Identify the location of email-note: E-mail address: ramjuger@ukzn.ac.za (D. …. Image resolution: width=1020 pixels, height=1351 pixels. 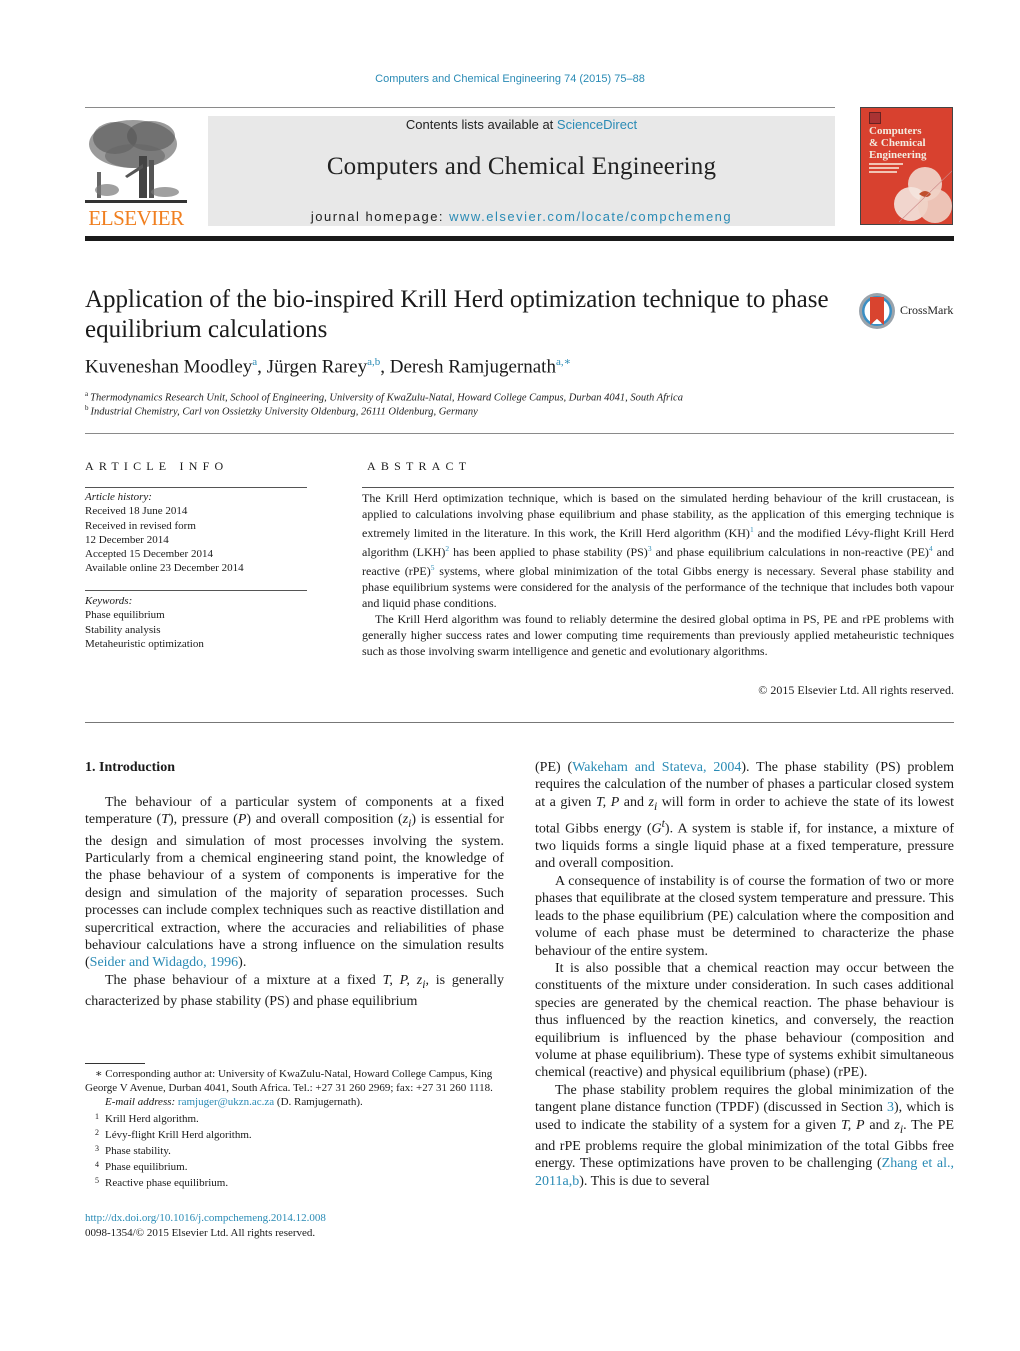
(294, 1102).